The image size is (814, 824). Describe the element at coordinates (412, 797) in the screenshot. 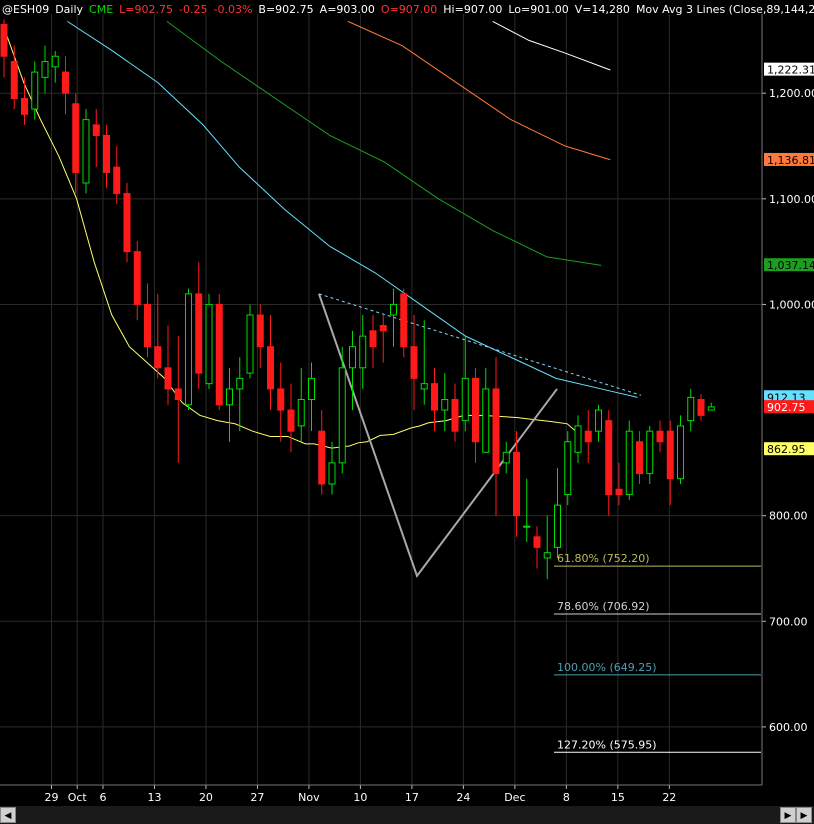

I see `x-tick-label: 17` at that location.